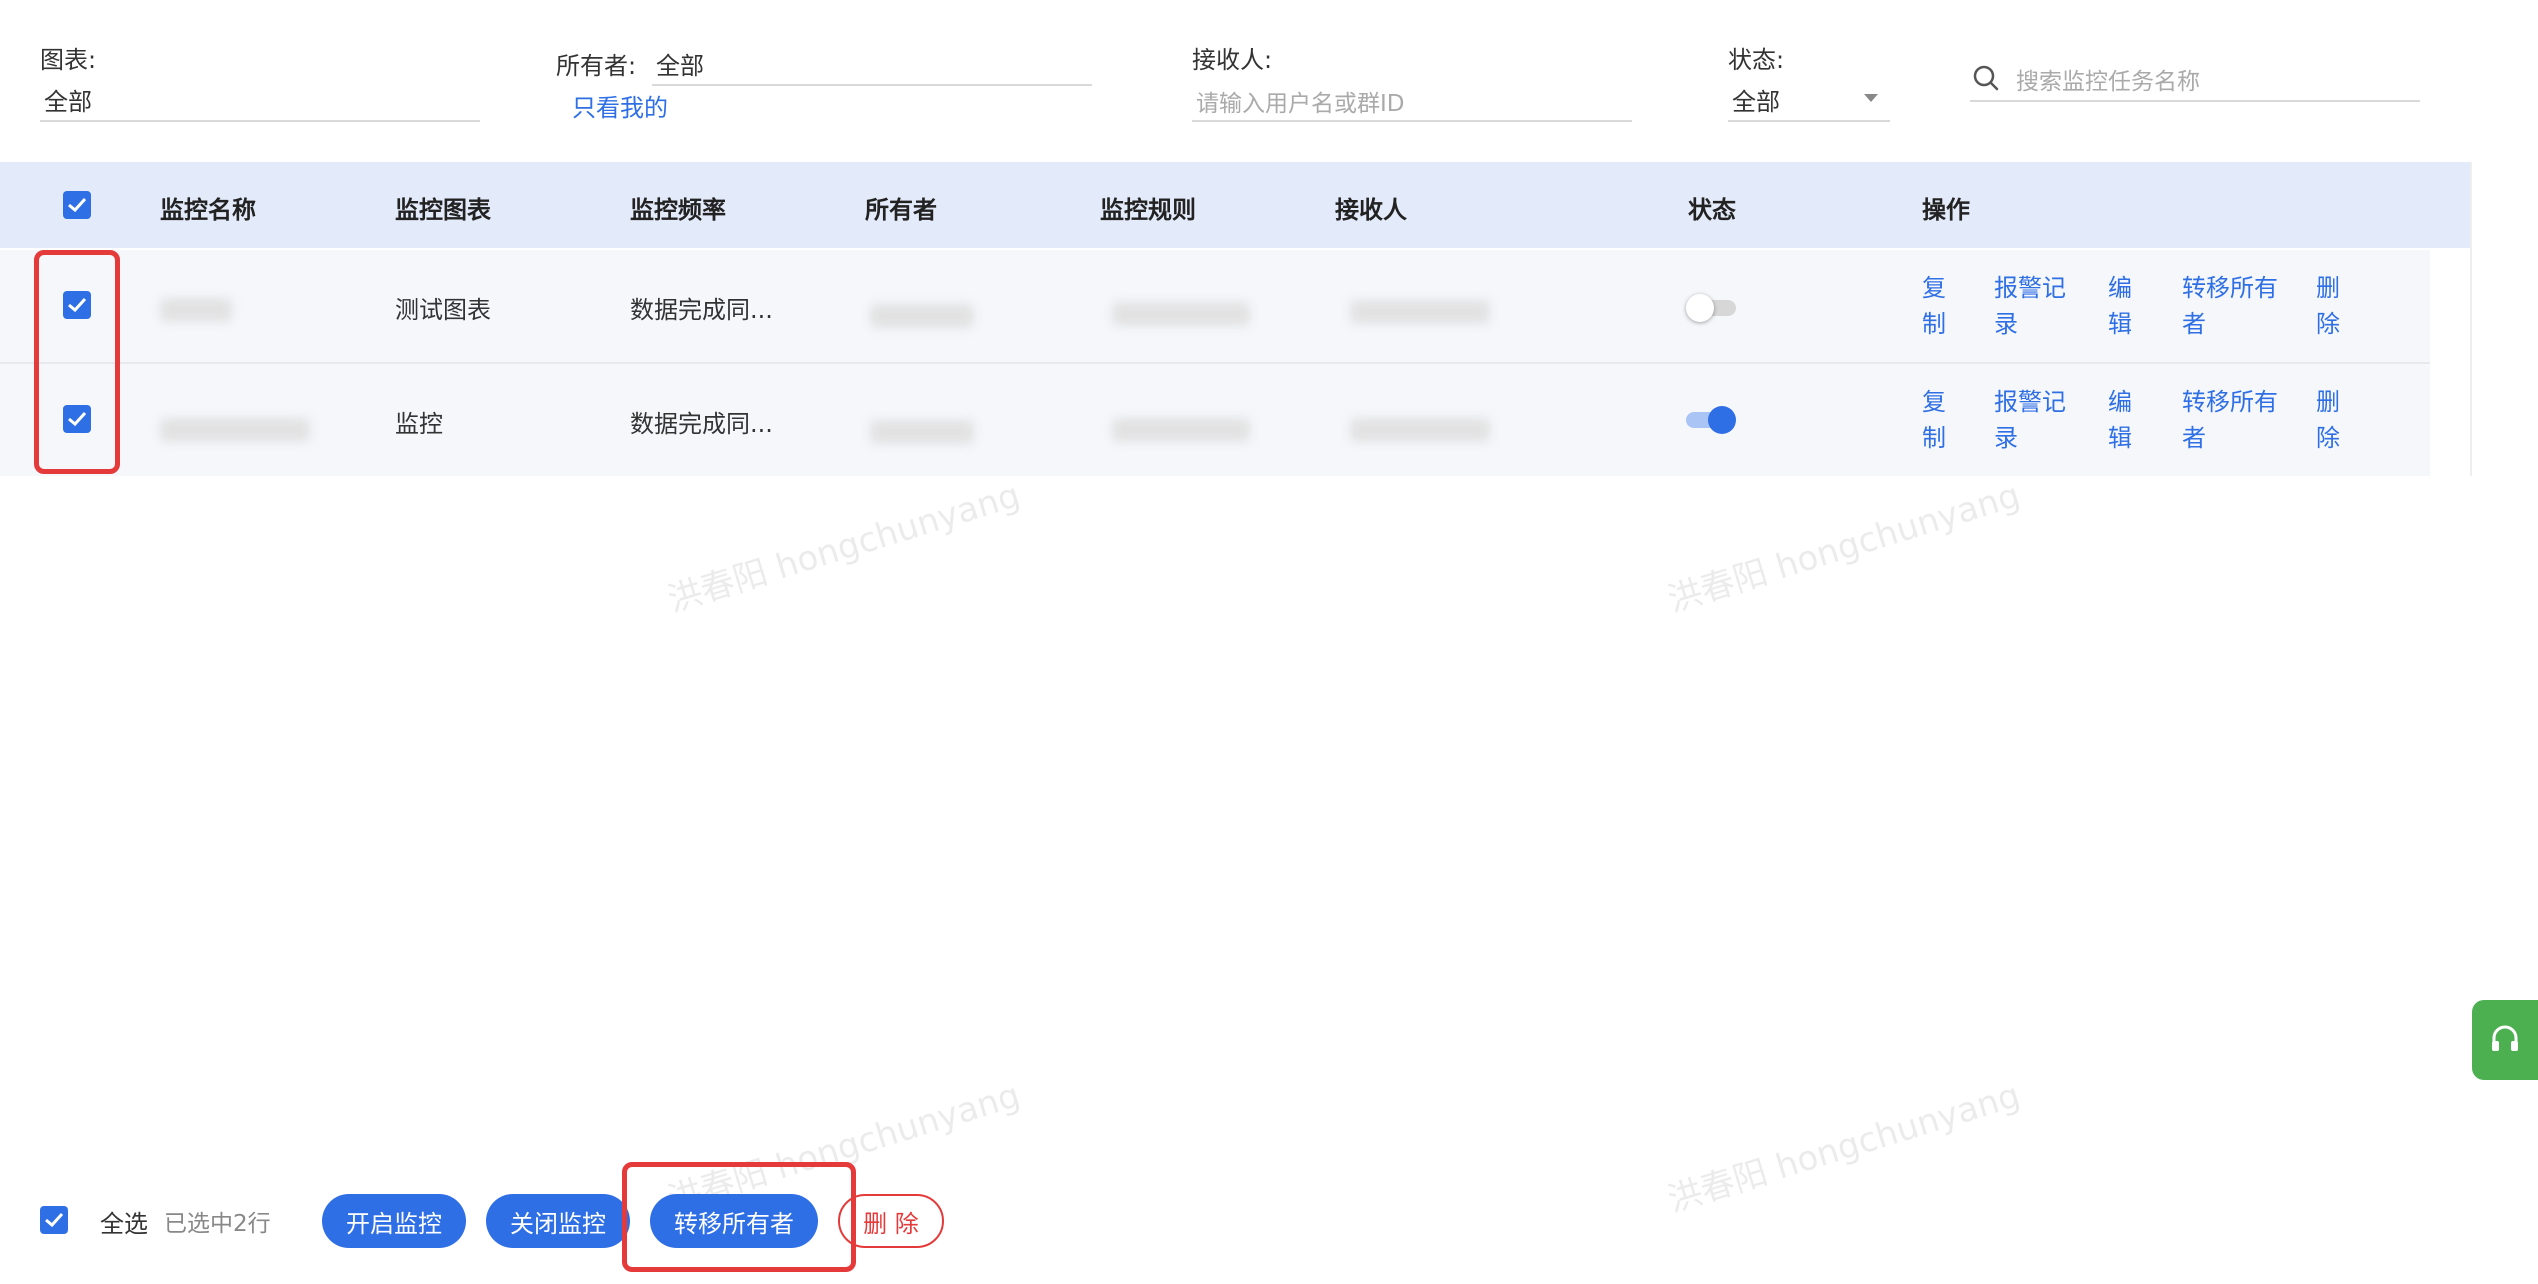 This screenshot has width=2538, height=1284. I want to click on search-input: 搜索监控任务名称, so click(2195, 80).